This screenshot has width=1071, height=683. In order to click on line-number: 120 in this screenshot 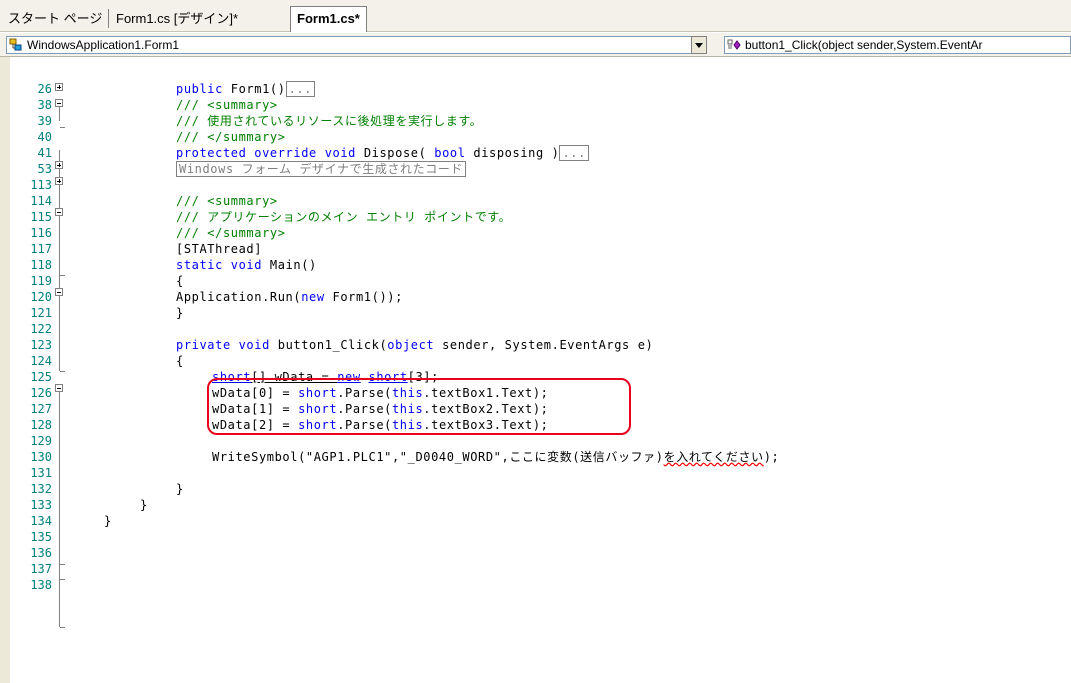, I will do `click(41, 297)`.